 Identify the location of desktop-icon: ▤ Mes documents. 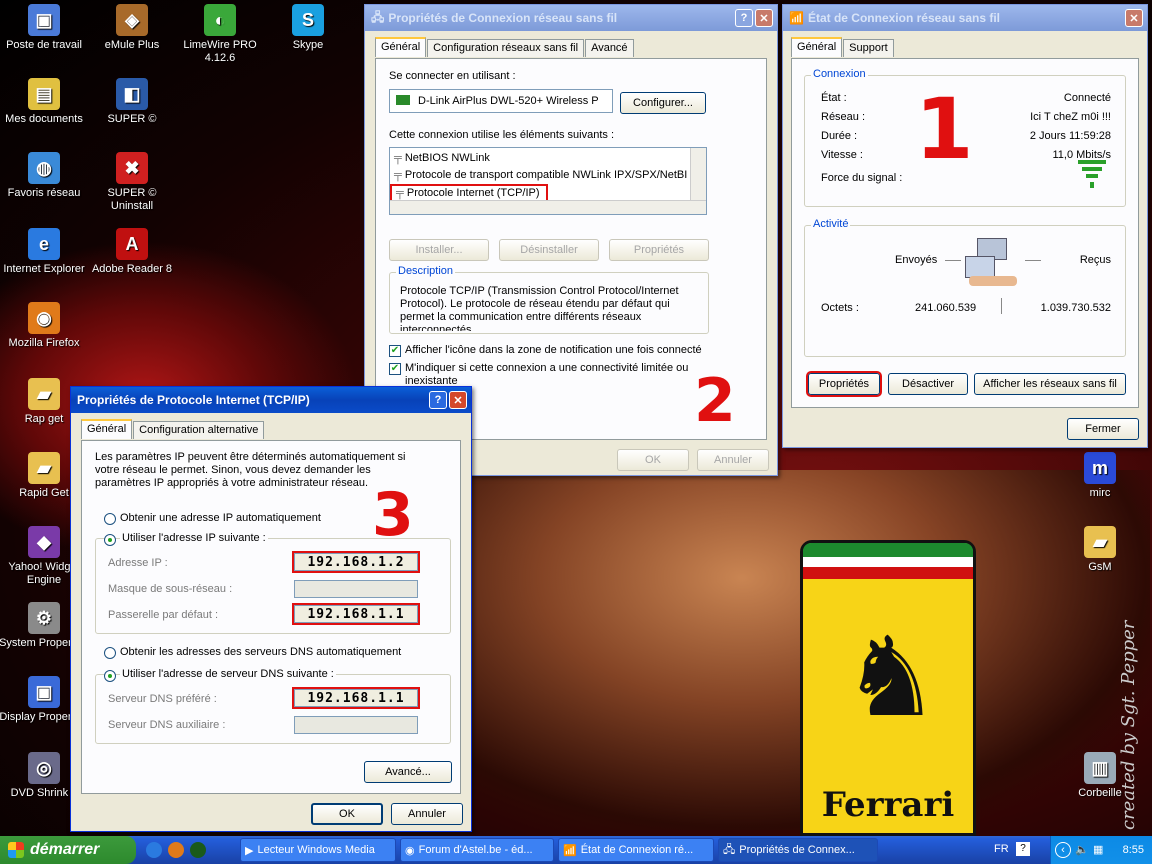
(44, 102).